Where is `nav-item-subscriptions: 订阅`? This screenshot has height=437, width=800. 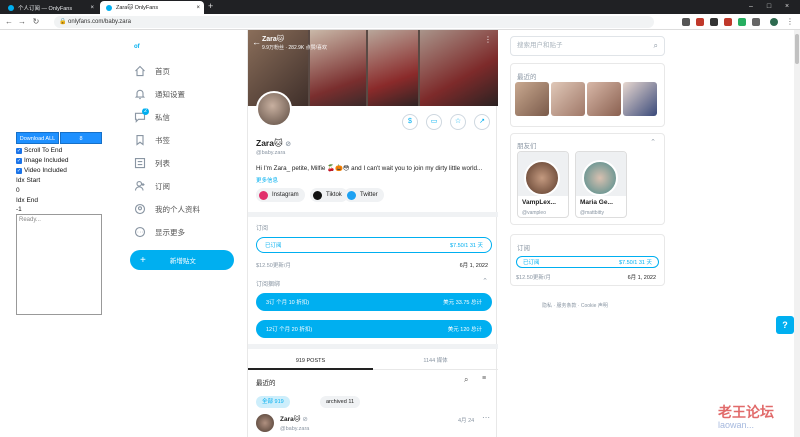
nav-item-subscriptions: 订阅 is located at coordinates (152, 186).